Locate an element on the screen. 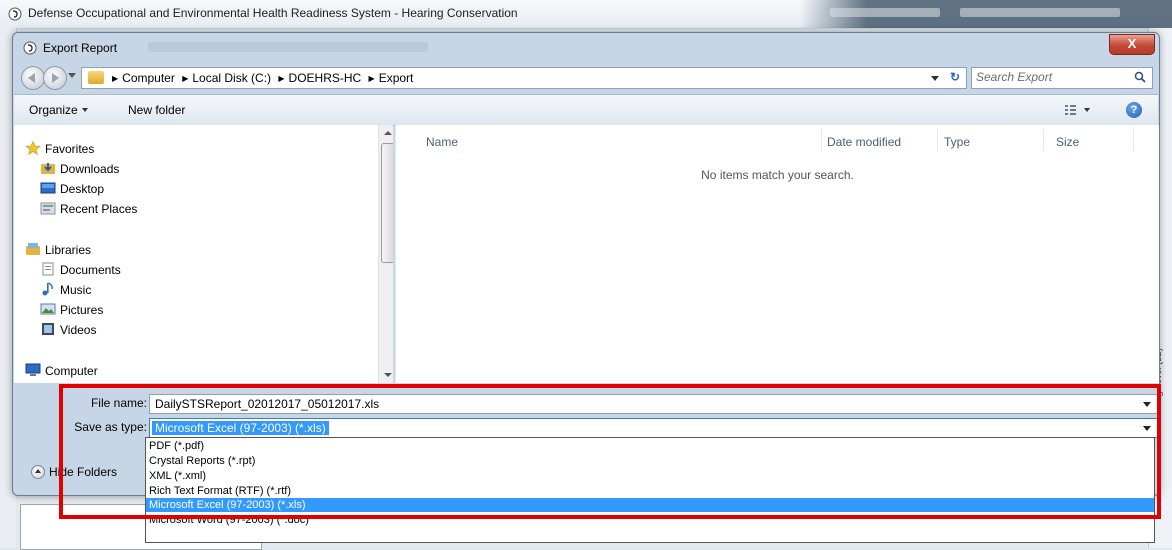 The height and width of the screenshot is (550, 1172). file-name-field: DailySTSReport_02012017_05012017.xls is located at coordinates (653, 404).